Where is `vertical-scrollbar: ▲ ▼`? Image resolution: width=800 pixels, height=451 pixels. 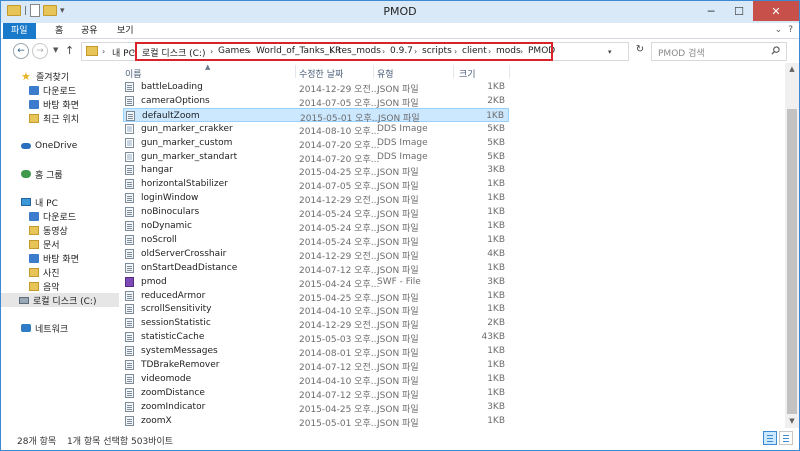 vertical-scrollbar: ▲ ▼ is located at coordinates (792, 245).